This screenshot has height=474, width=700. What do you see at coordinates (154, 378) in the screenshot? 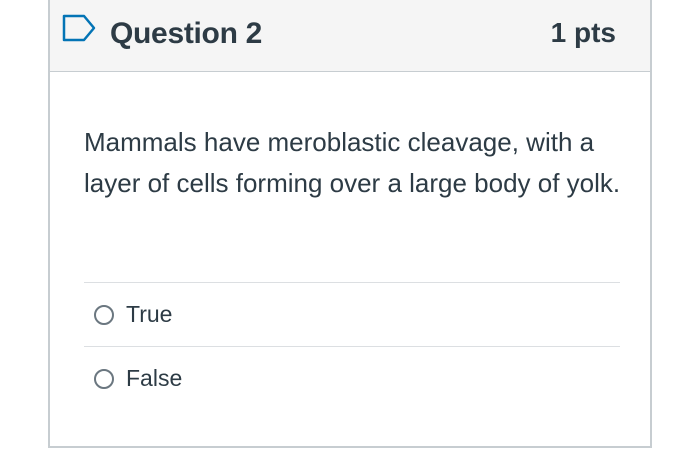
I see `answer-label-false: False` at bounding box center [154, 378].